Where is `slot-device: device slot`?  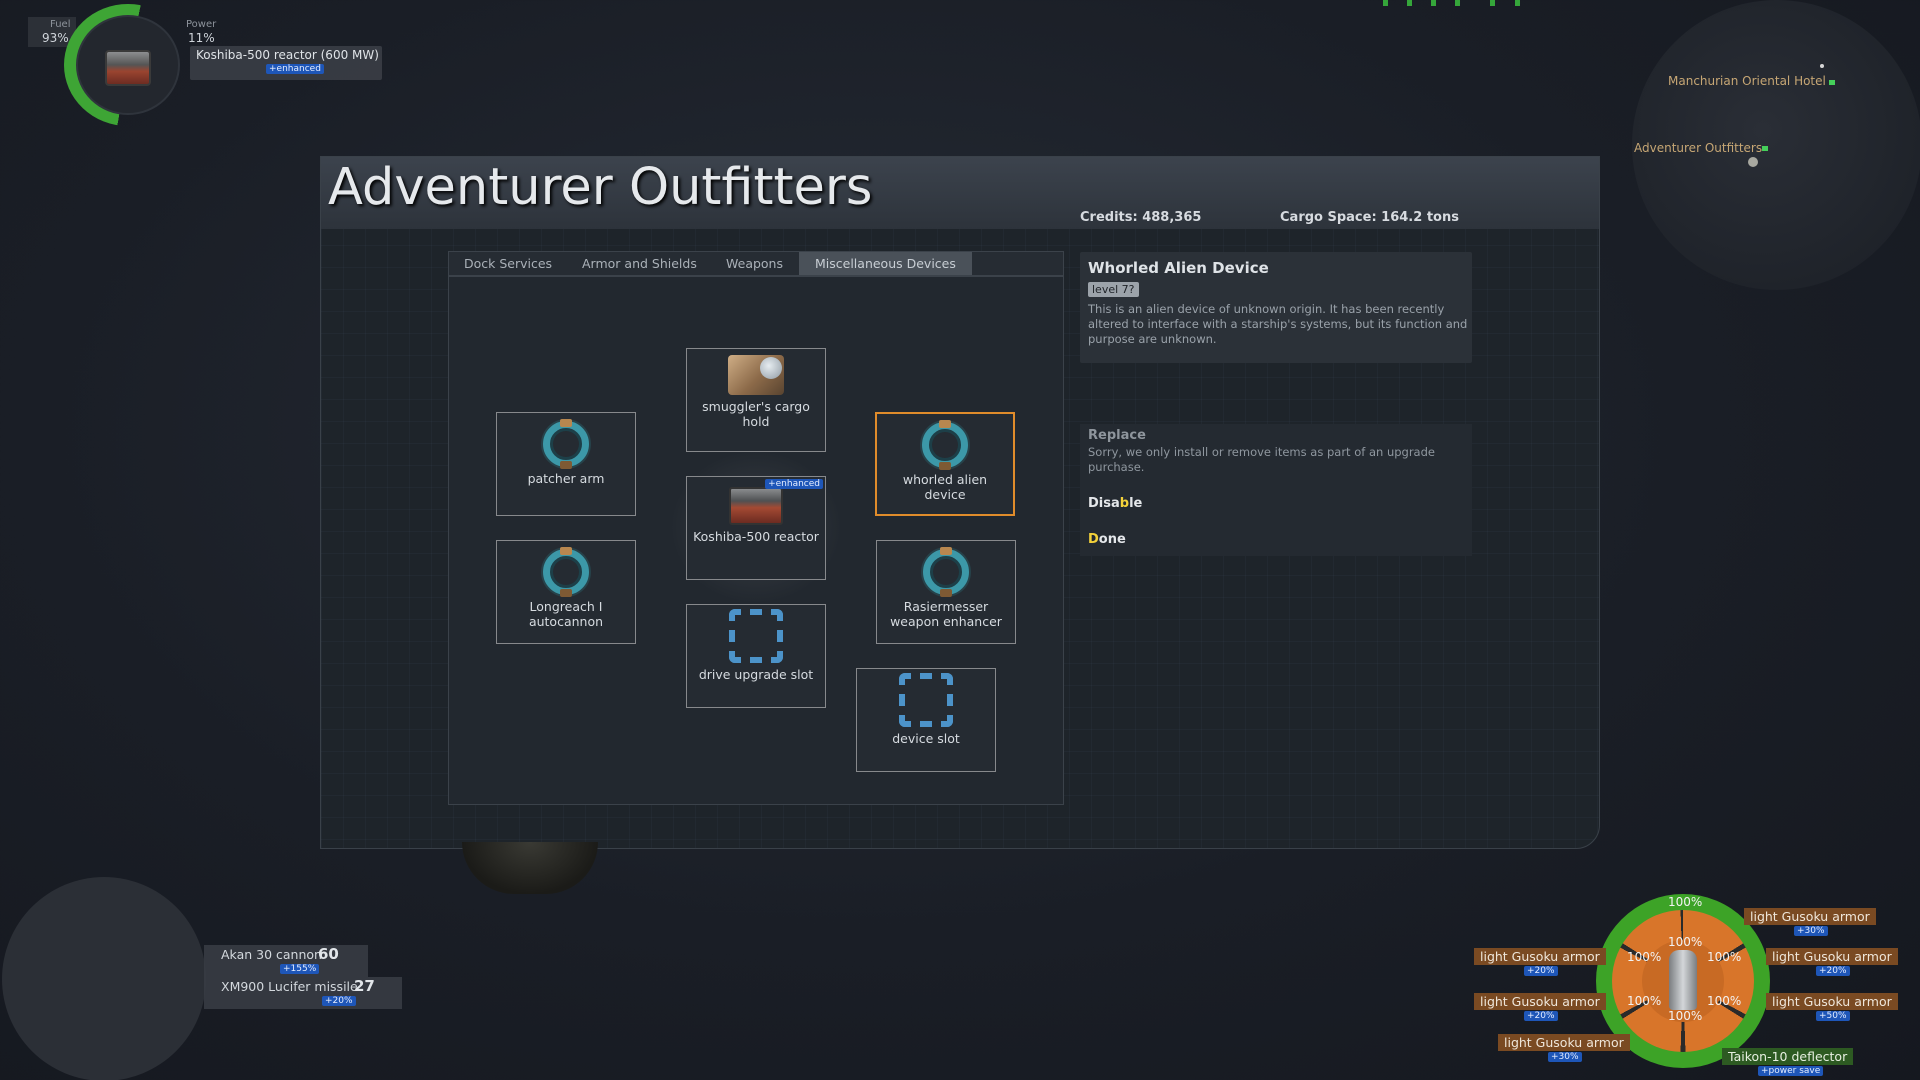 slot-device: device slot is located at coordinates (926, 720).